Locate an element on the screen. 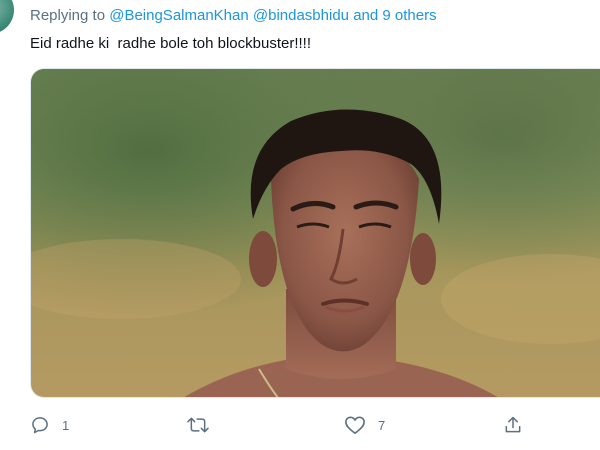 The image size is (600, 450). share-button is located at coordinates (519, 425).